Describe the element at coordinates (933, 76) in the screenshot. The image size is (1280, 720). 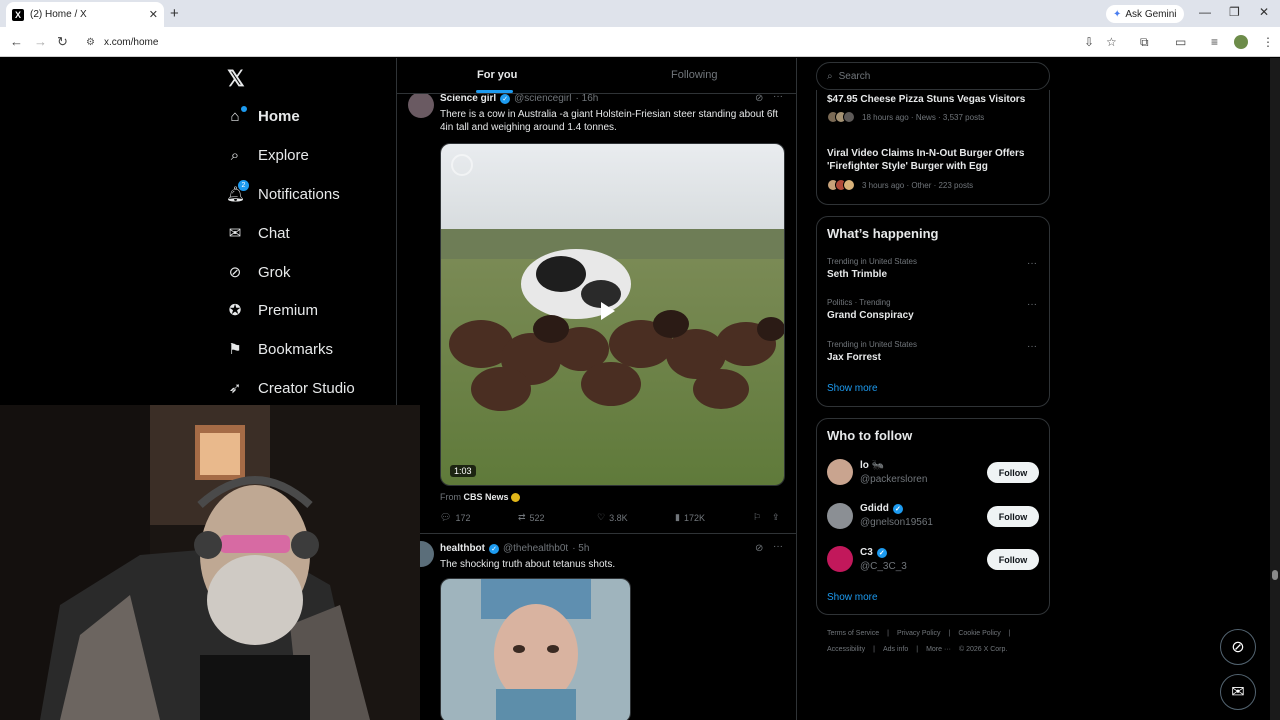
I see `search-input: ⌕ Search` at that location.